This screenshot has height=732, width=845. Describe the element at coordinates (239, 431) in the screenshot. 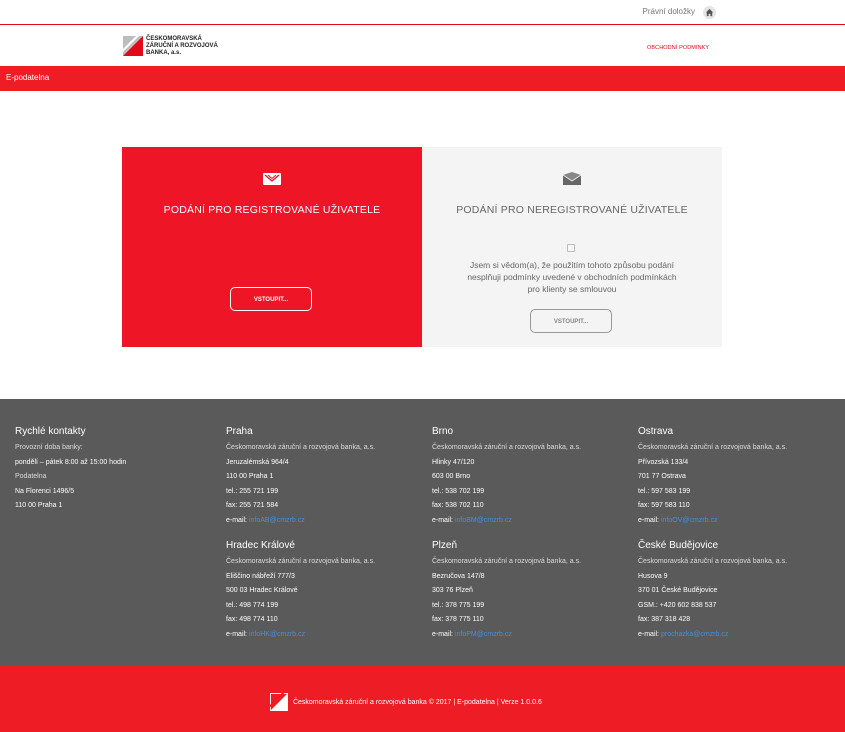

I see `branch-heading: Praha` at that location.